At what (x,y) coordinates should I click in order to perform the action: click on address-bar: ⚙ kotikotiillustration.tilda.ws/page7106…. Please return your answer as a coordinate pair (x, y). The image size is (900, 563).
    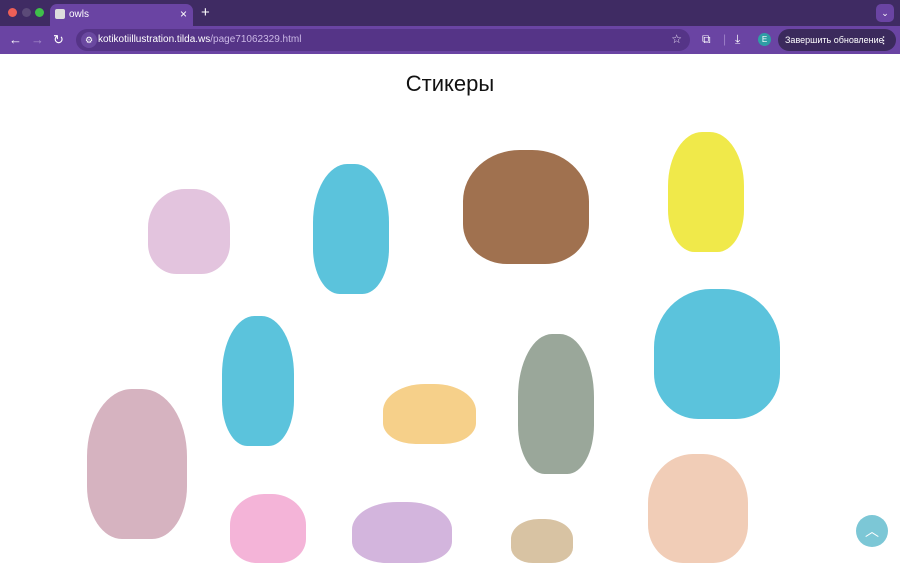
    Looking at the image, I should click on (383, 40).